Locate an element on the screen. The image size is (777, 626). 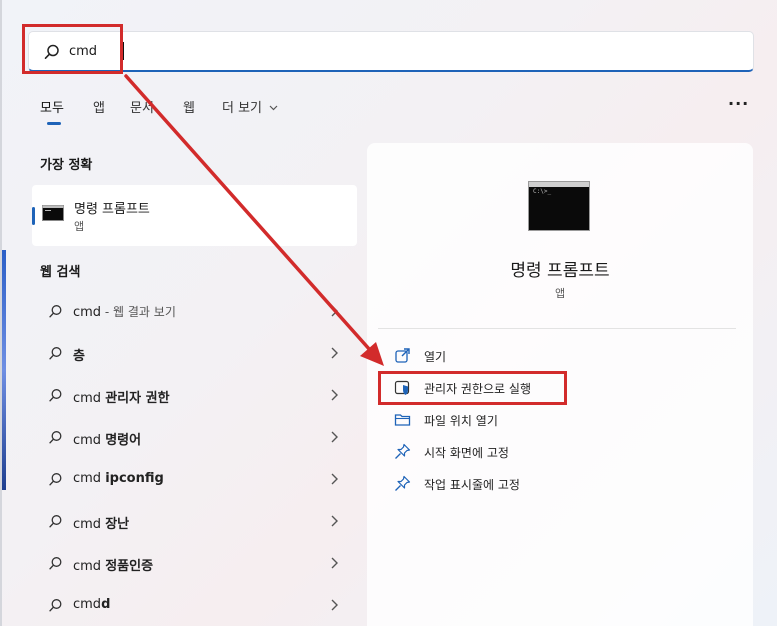
web-result-row: 층 is located at coordinates (194, 353).